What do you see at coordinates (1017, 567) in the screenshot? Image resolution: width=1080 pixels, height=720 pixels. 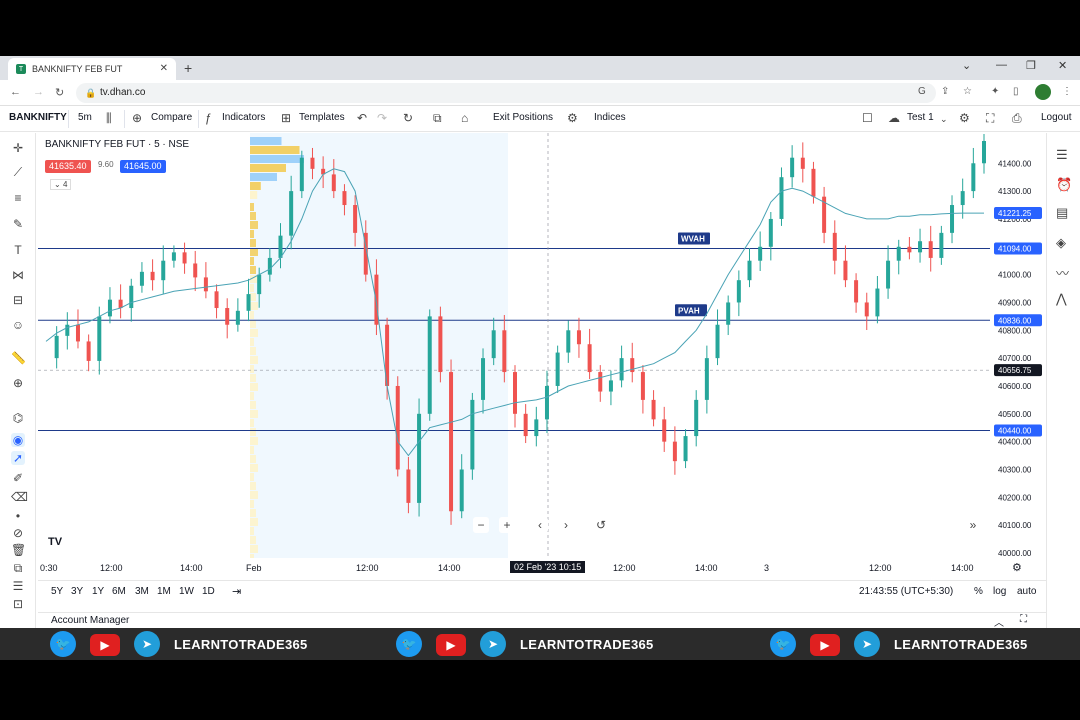 I see `timezone-settings-icon: ⚙` at bounding box center [1017, 567].